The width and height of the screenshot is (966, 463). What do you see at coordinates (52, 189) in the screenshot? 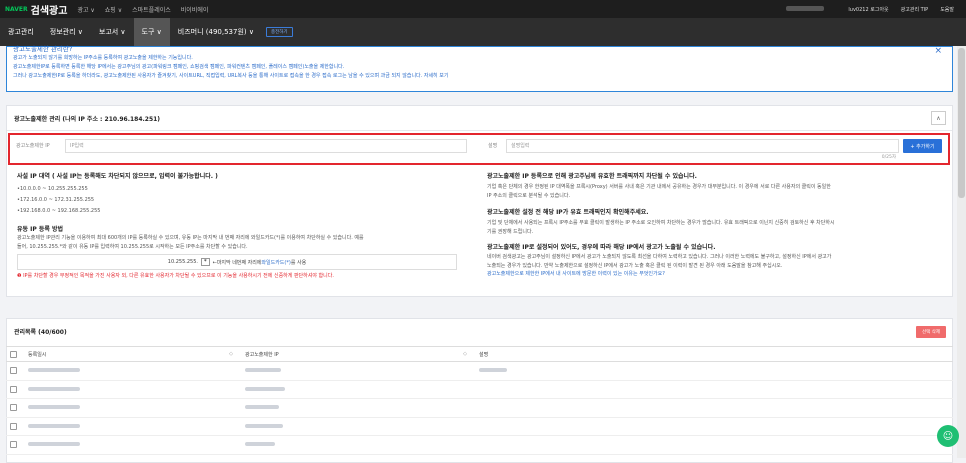
I see `private-range-1: •10.0.0.0 ~ 10.255.255.255` at bounding box center [52, 189].